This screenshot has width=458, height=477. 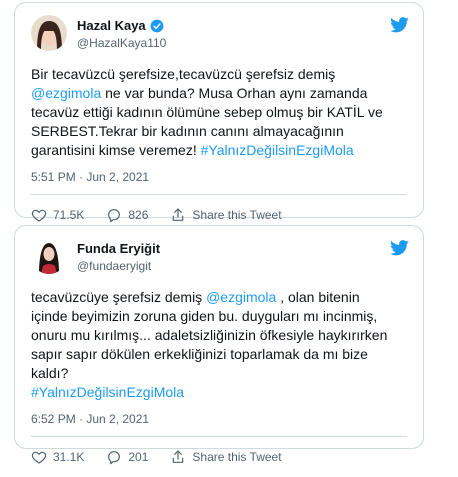 I want to click on author-name: Hazal Kaya, so click(x=111, y=25).